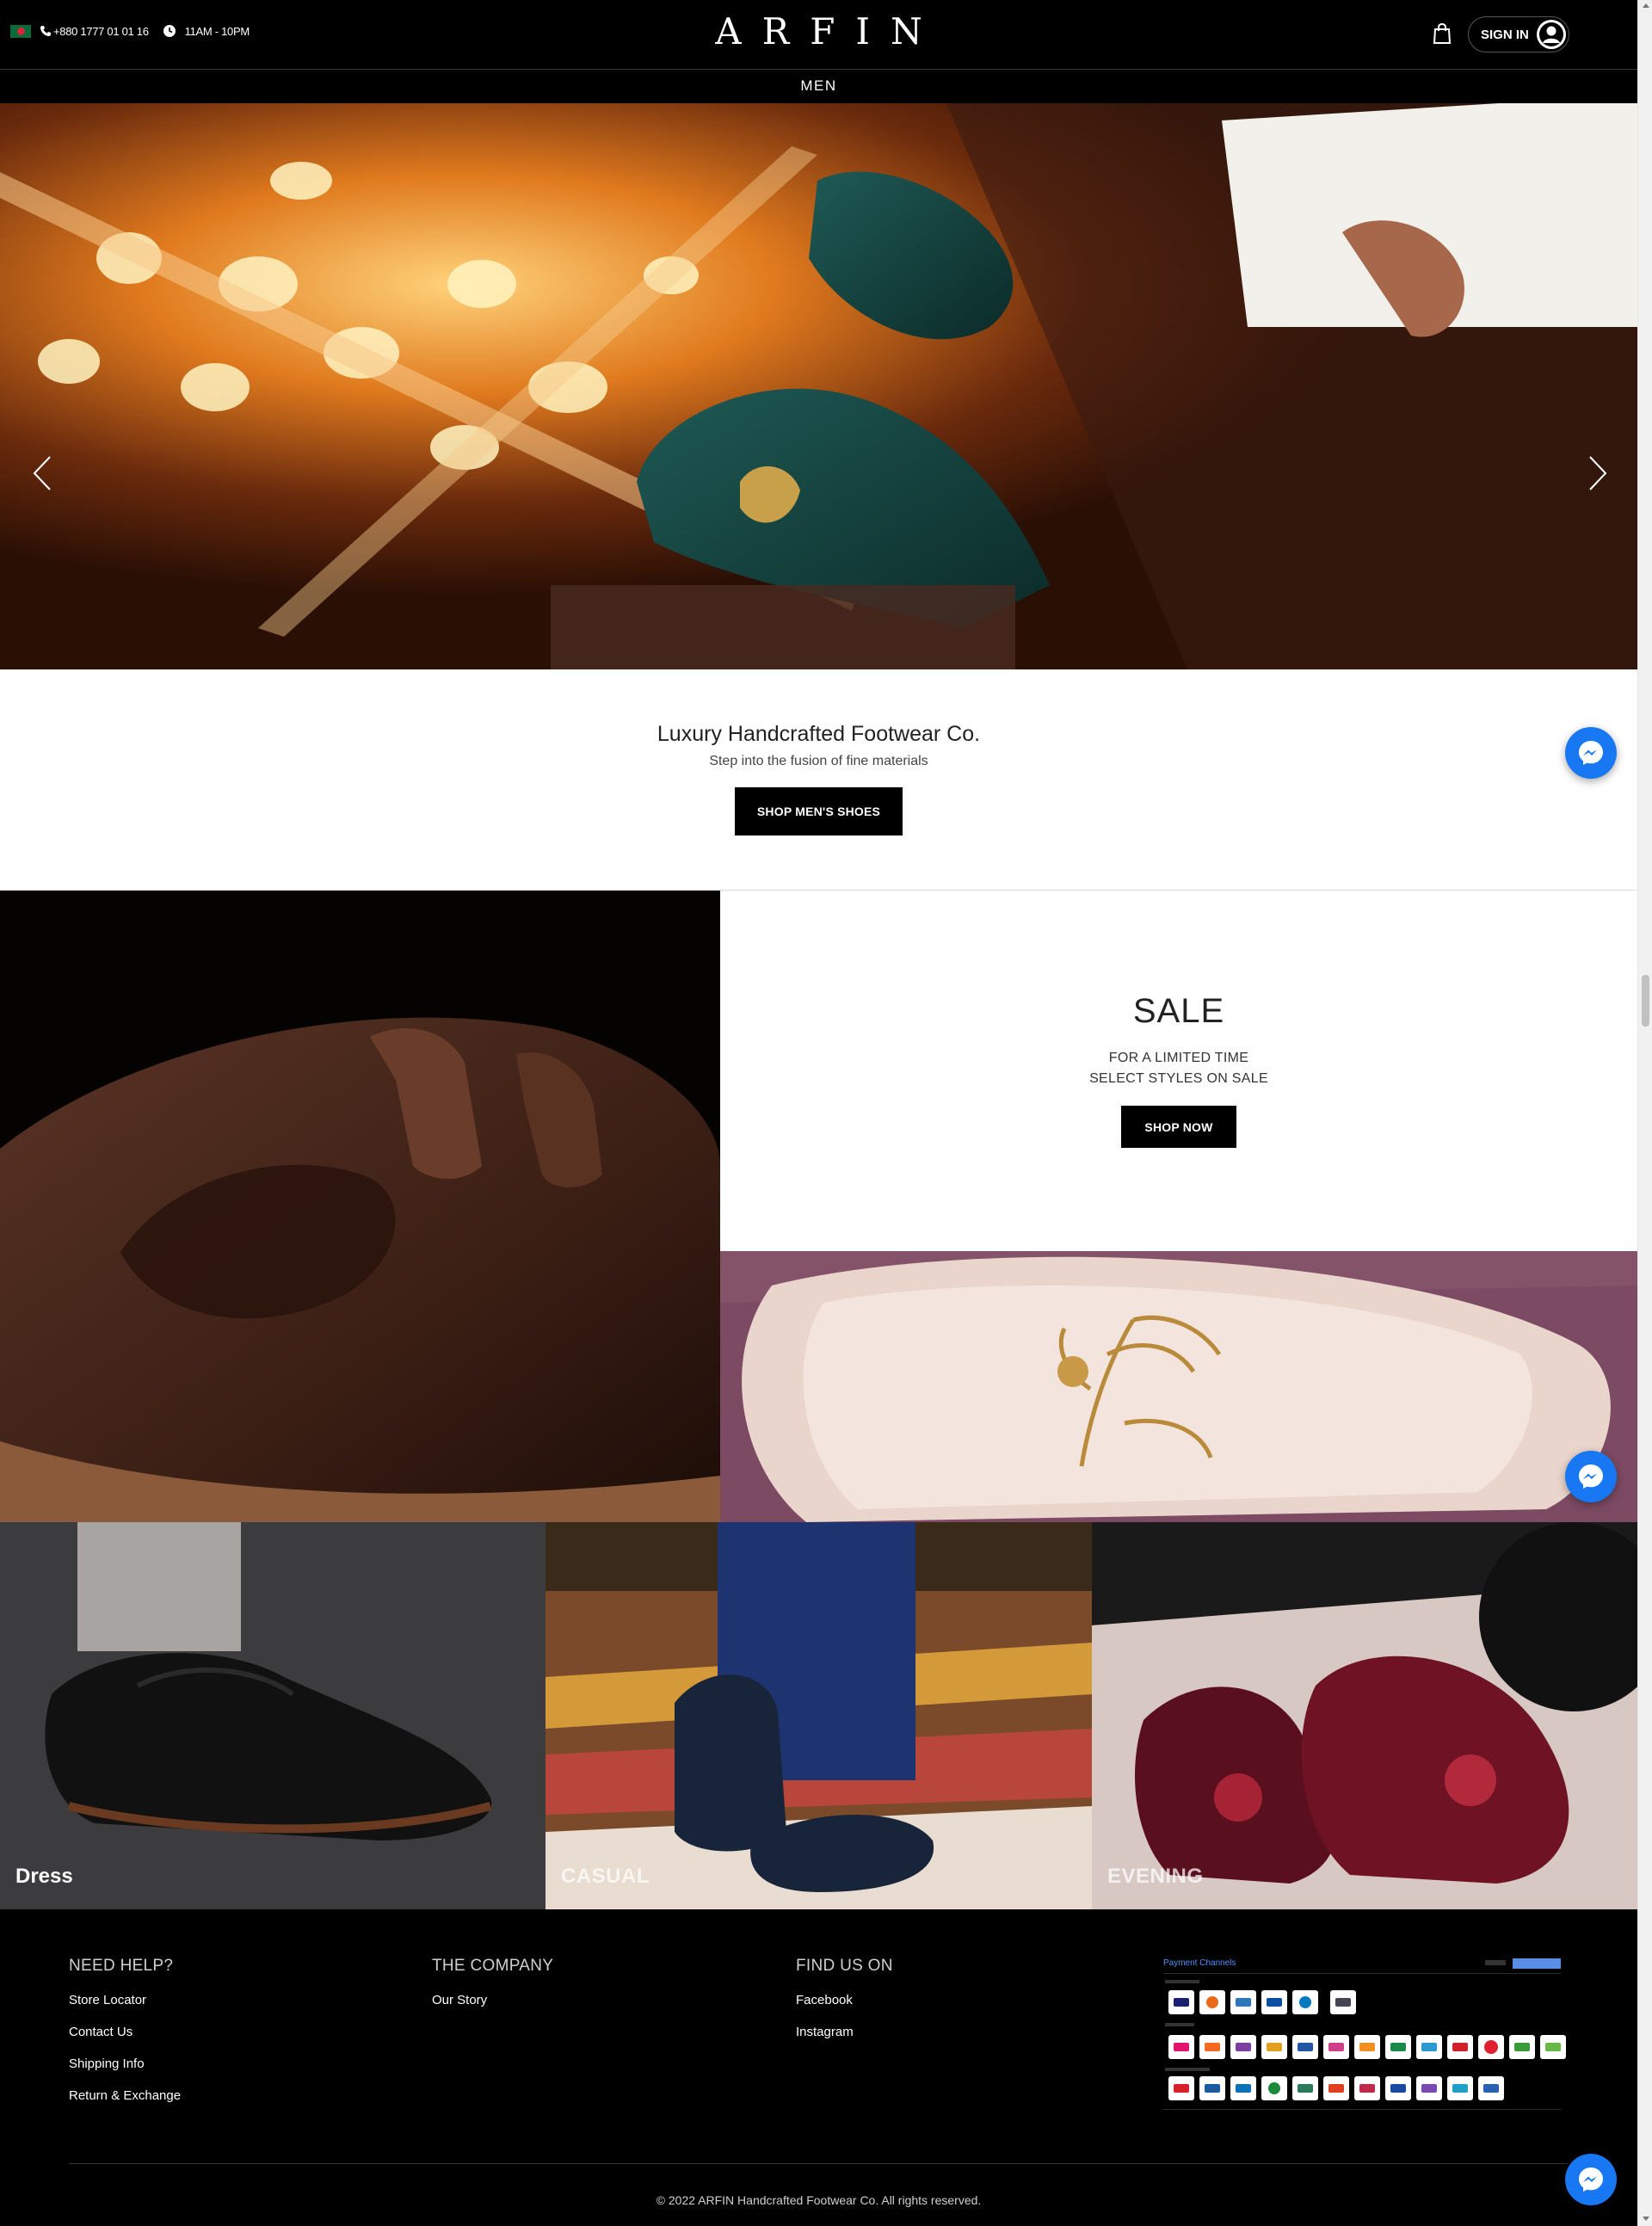  Describe the element at coordinates (125, 2032) in the screenshot. I see `footer-link-contact-us: Contact Us` at that location.